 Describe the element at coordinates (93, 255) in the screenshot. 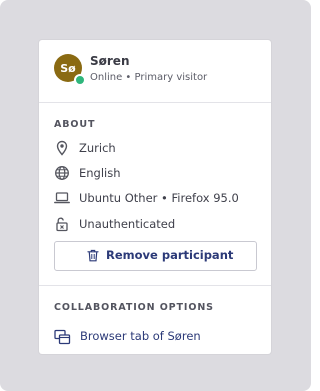

I see `trash-icon` at that location.